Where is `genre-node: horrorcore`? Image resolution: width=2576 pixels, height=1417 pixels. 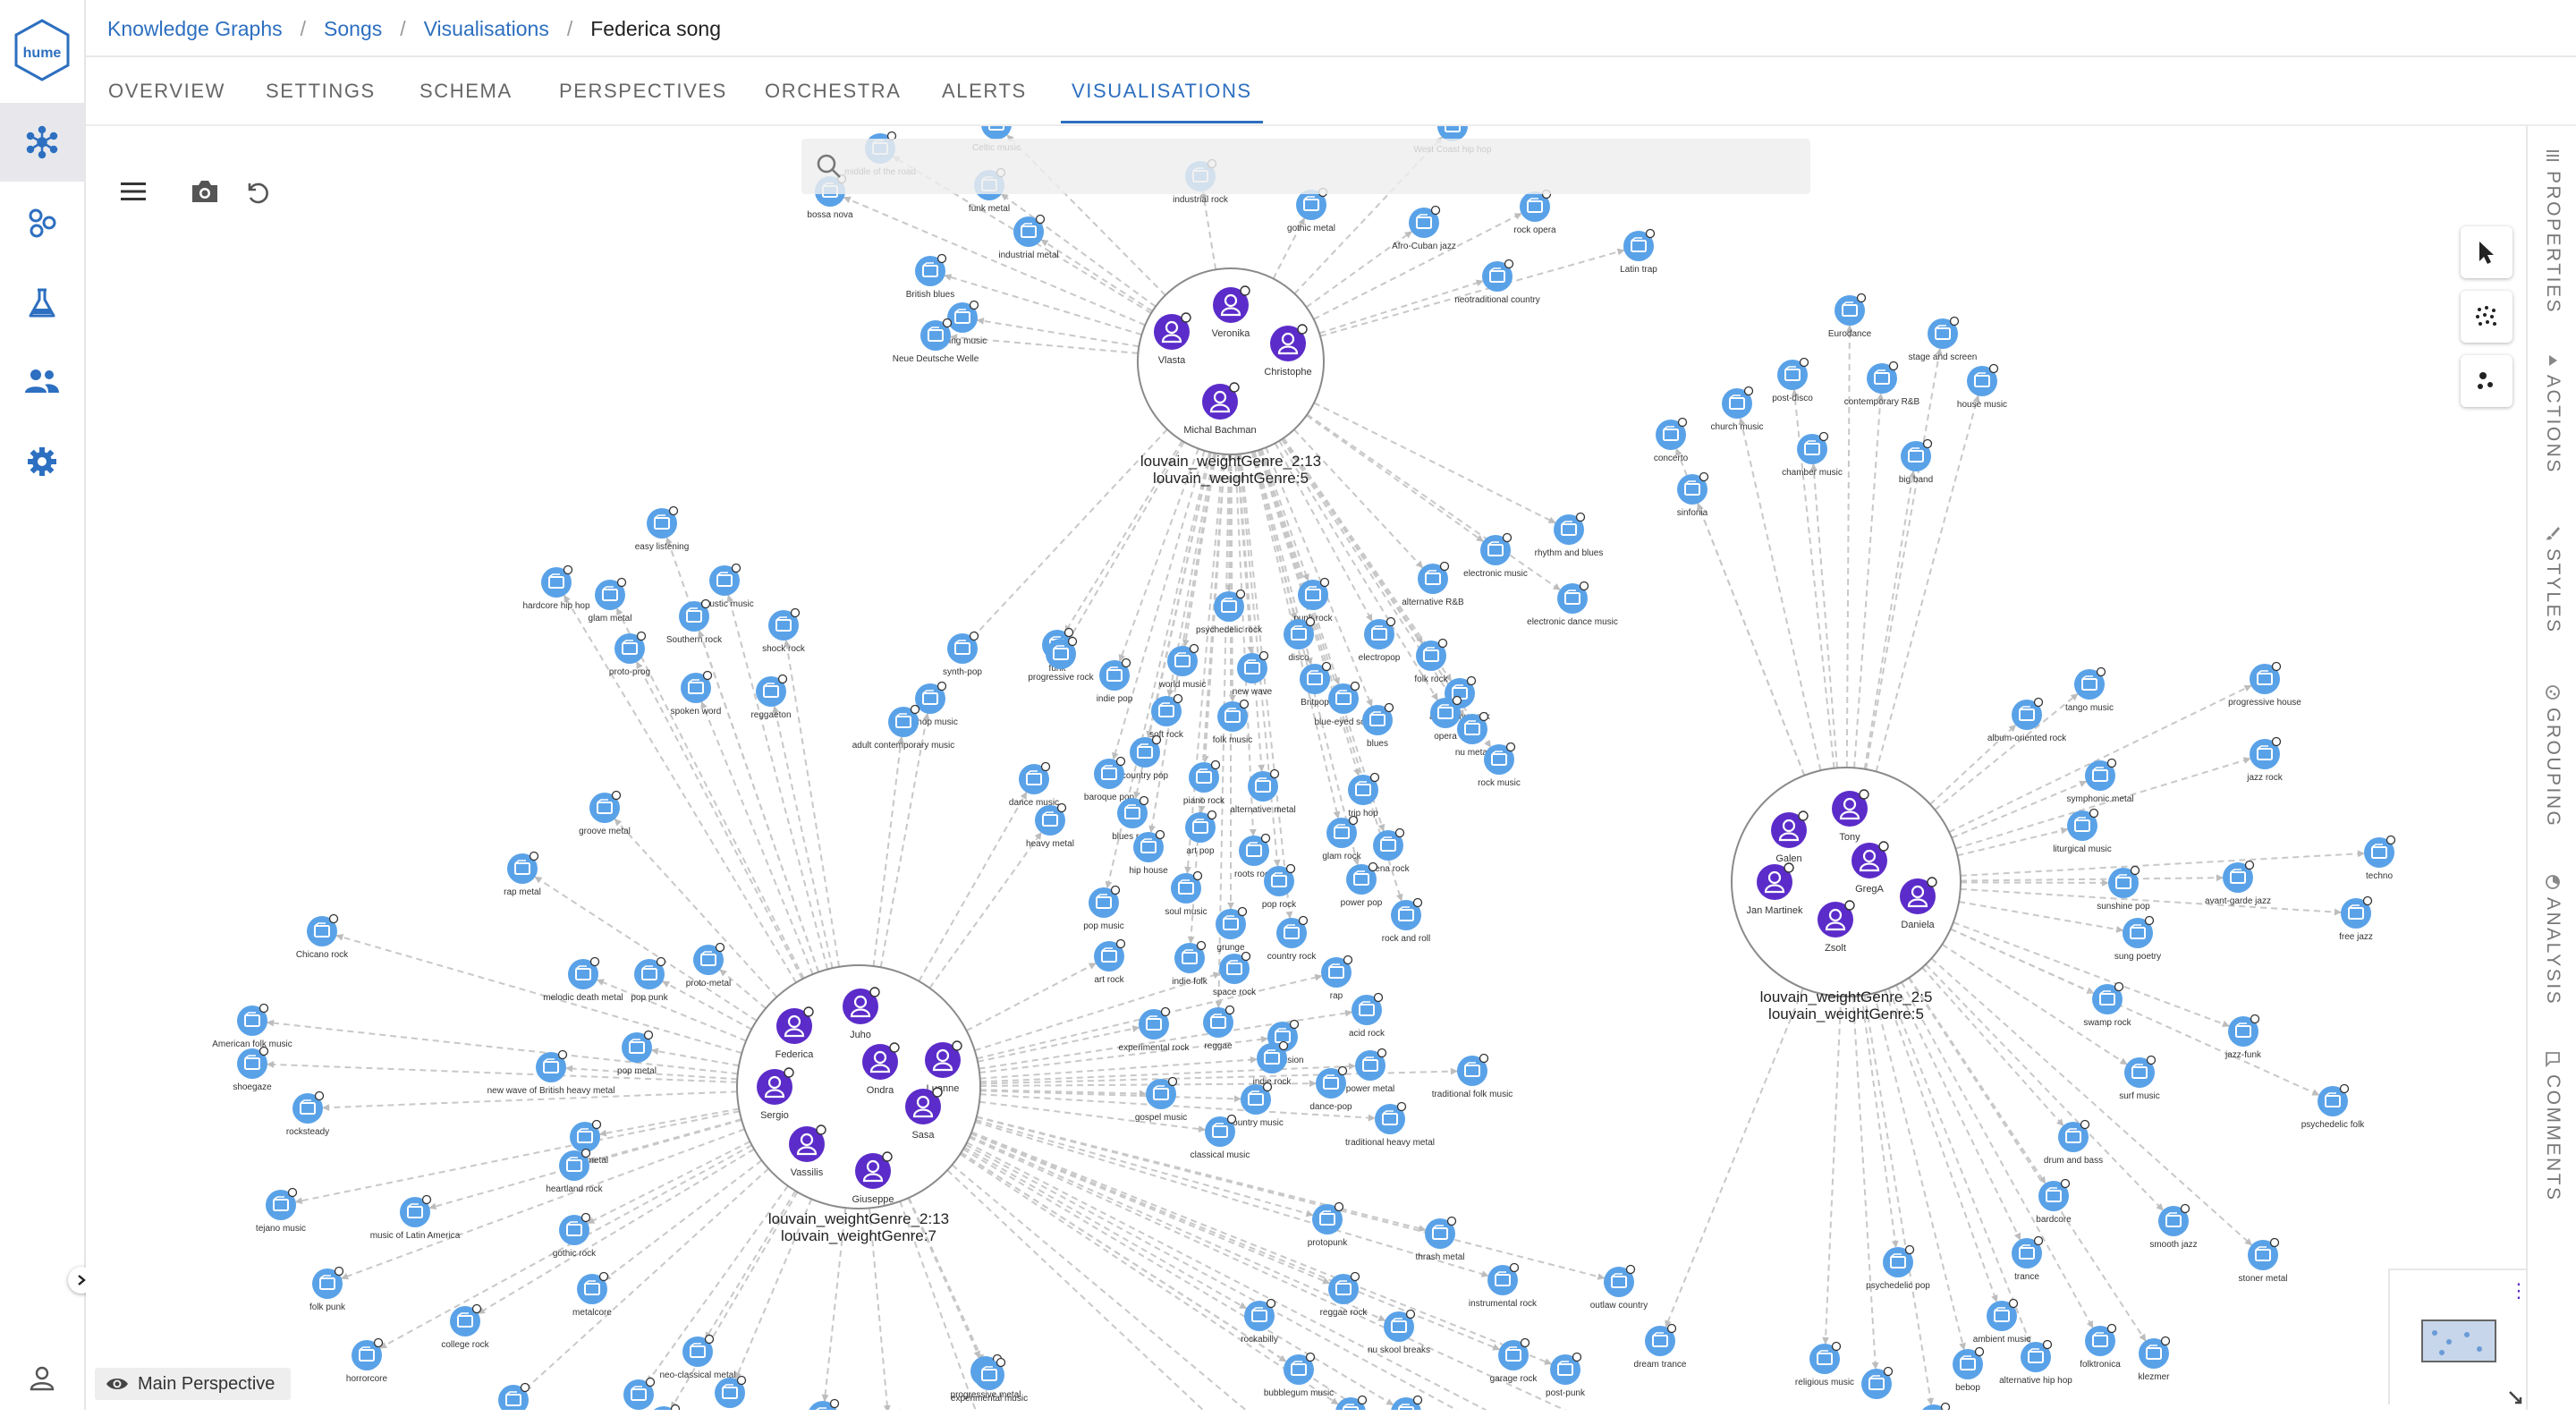
genre-node: horrorcore is located at coordinates (367, 1361).